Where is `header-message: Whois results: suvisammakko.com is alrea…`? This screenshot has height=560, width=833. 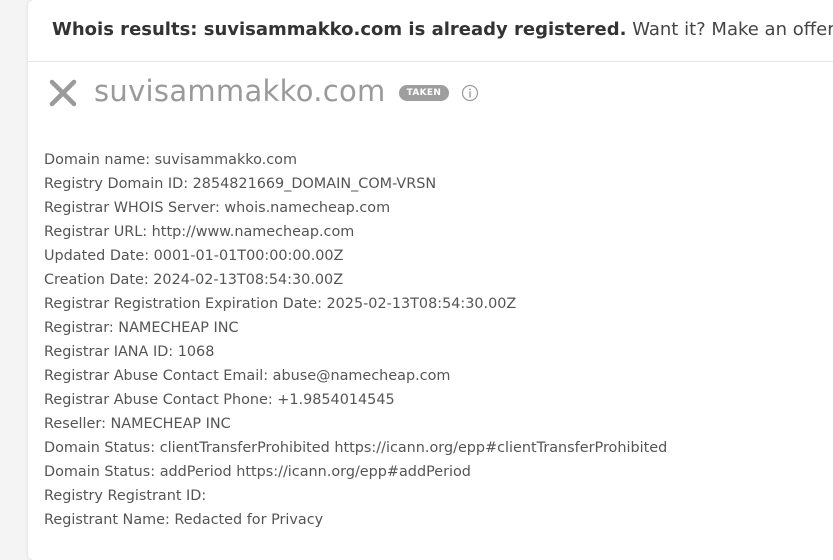 header-message: Whois results: suvisammakko.com is alrea… is located at coordinates (442, 30).